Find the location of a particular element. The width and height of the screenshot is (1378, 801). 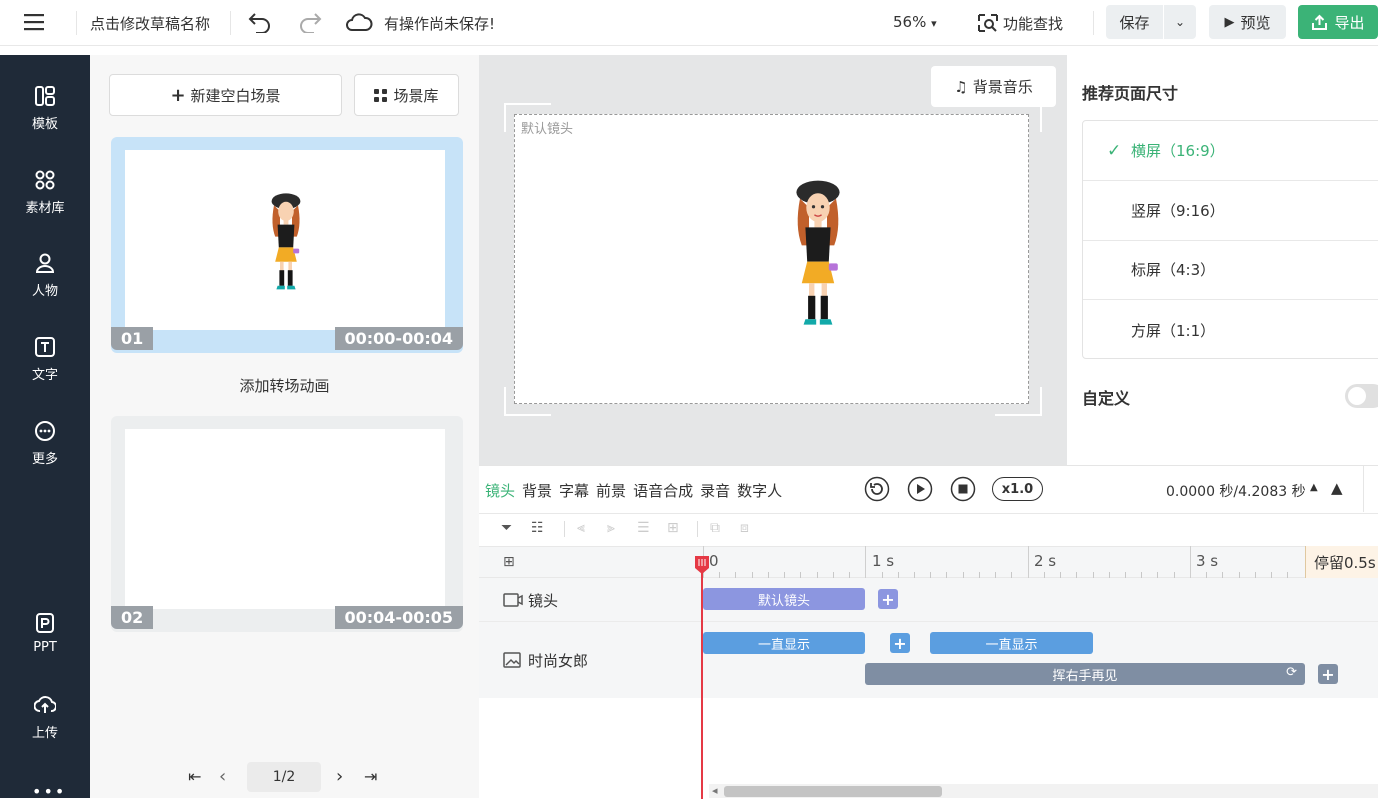

preview-button: ▶ 预览 is located at coordinates (1247, 22).